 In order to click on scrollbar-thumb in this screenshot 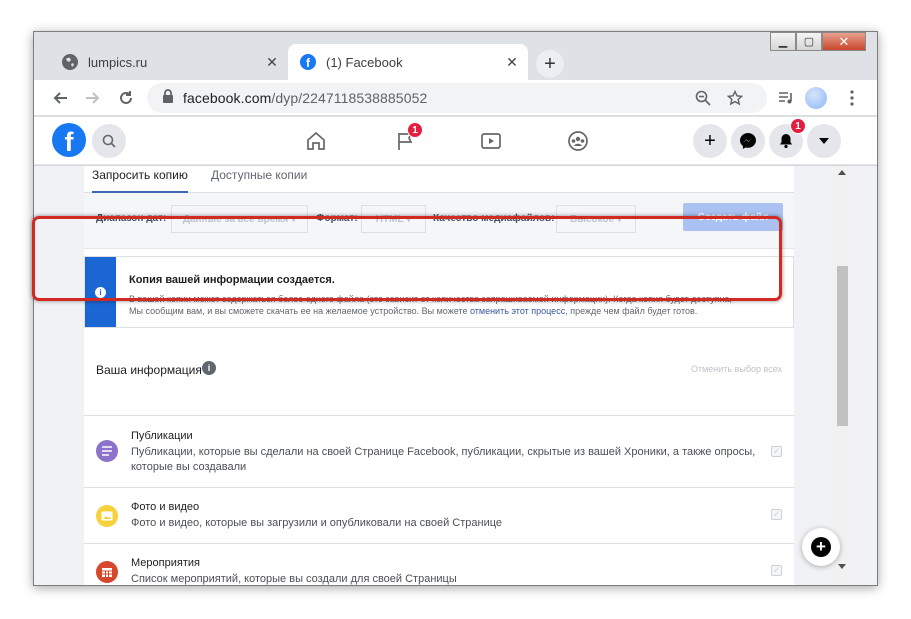, I will do `click(842, 346)`.